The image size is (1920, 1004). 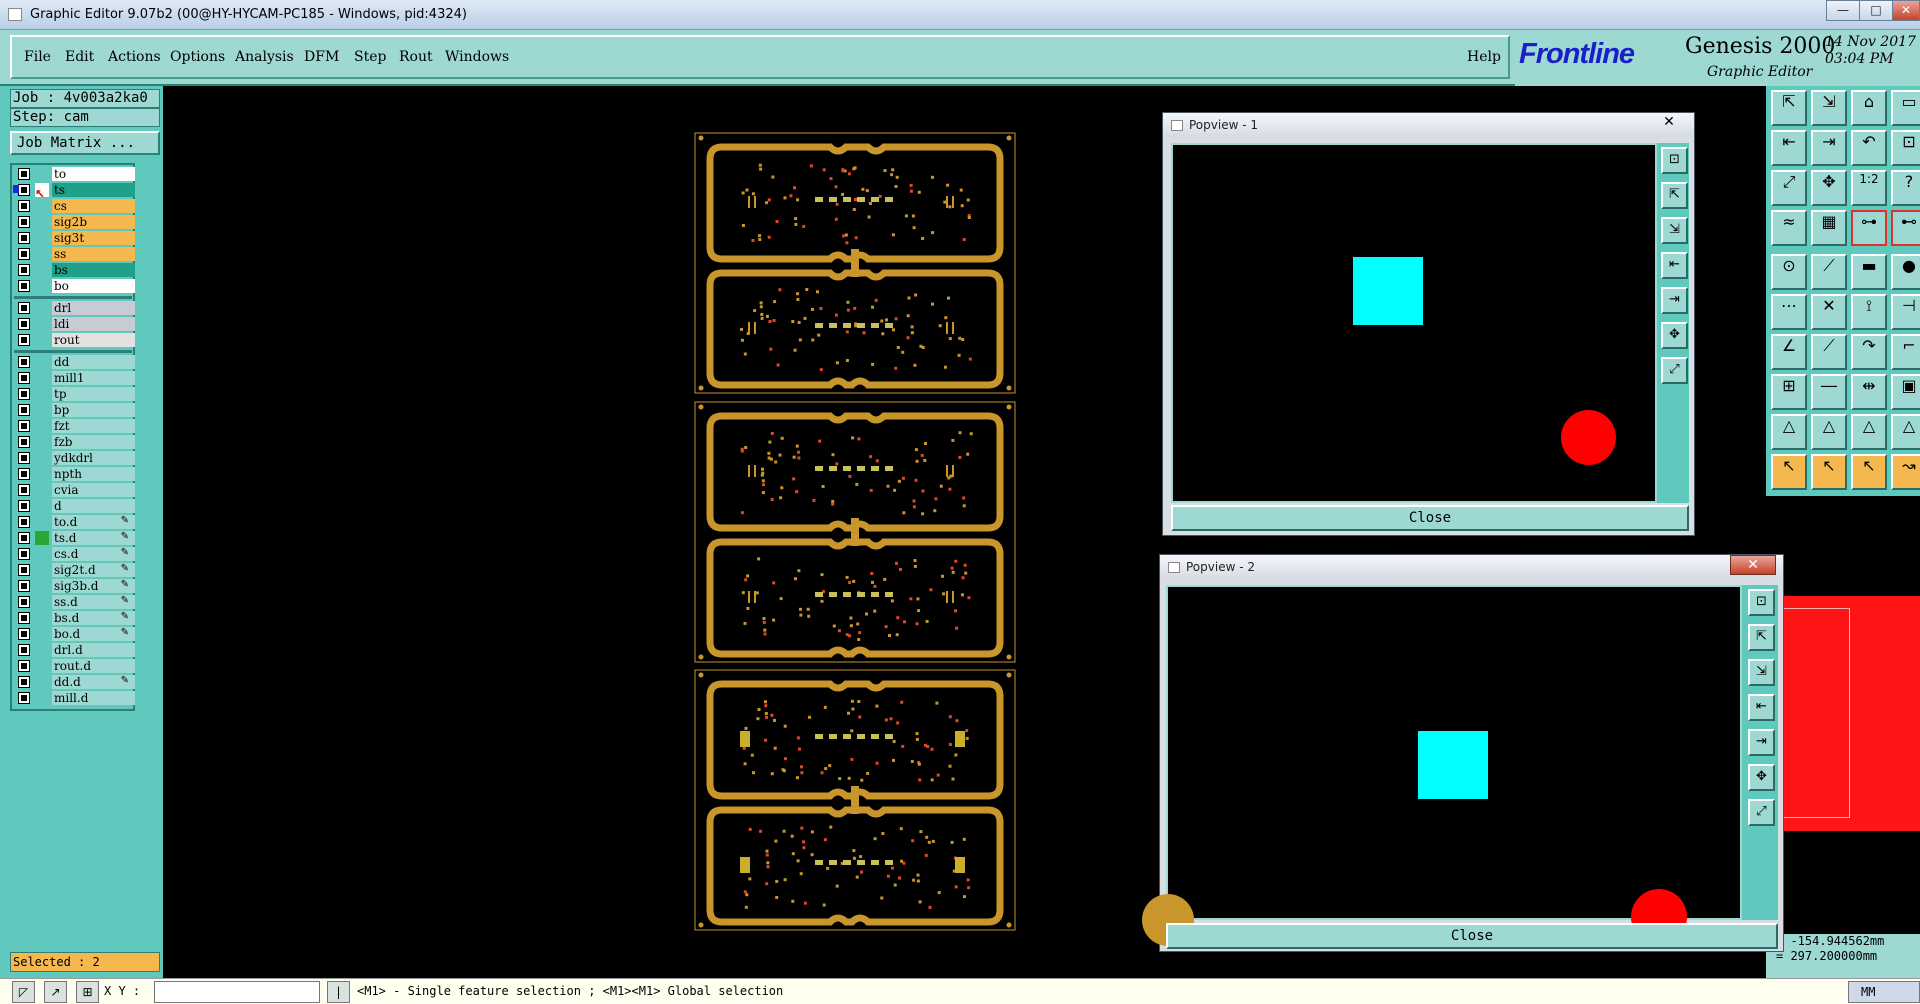 What do you see at coordinates (1789, 352) in the screenshot?
I see `angle-icon: ∠` at bounding box center [1789, 352].